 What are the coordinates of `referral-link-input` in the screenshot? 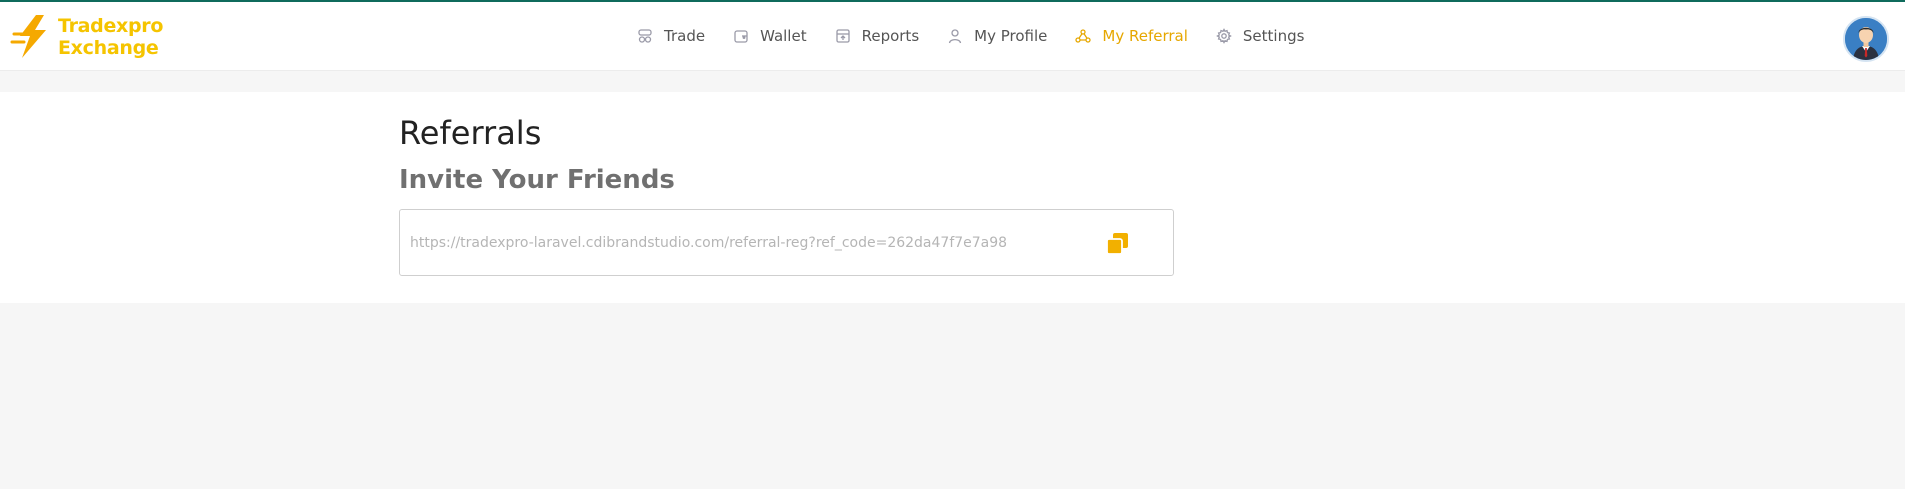 It's located at (750, 243).